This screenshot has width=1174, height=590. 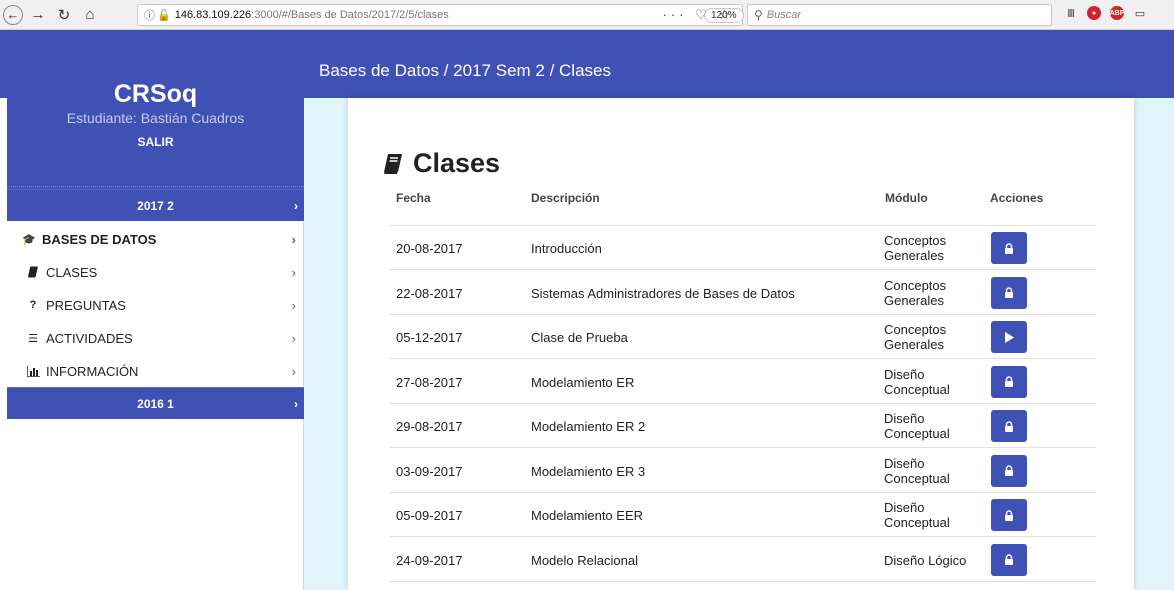 What do you see at coordinates (906, 198) in the screenshot?
I see `column-header-module: Módulo` at bounding box center [906, 198].